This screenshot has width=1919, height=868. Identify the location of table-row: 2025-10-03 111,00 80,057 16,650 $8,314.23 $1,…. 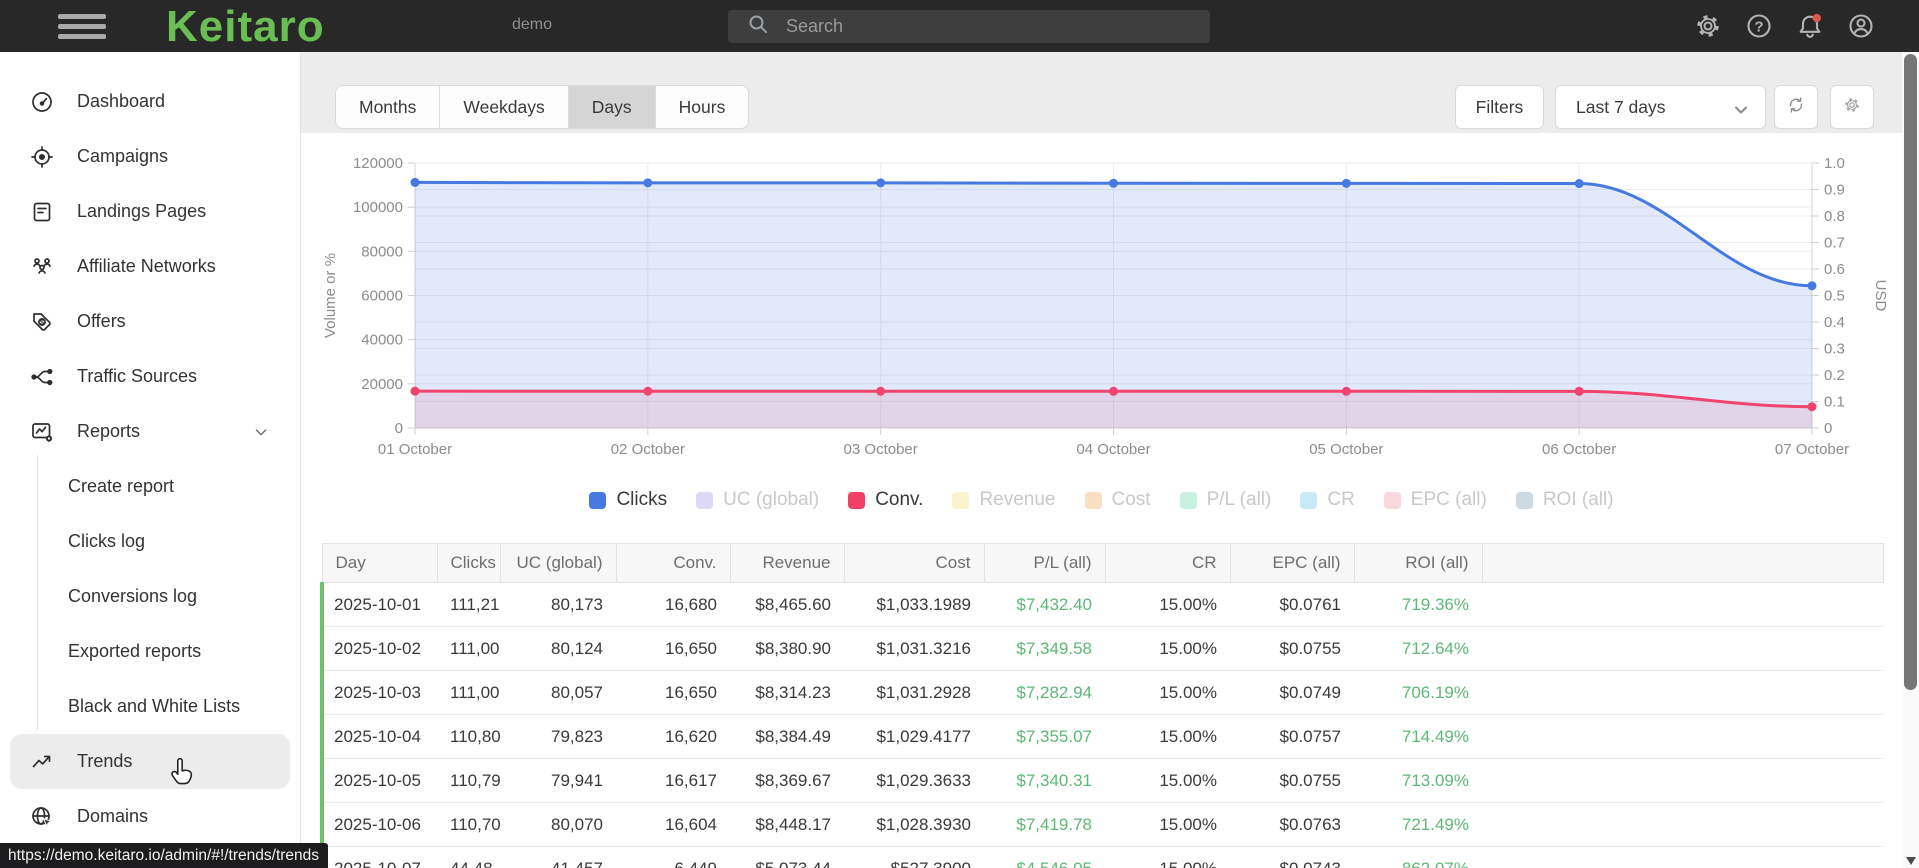
(1101, 692).